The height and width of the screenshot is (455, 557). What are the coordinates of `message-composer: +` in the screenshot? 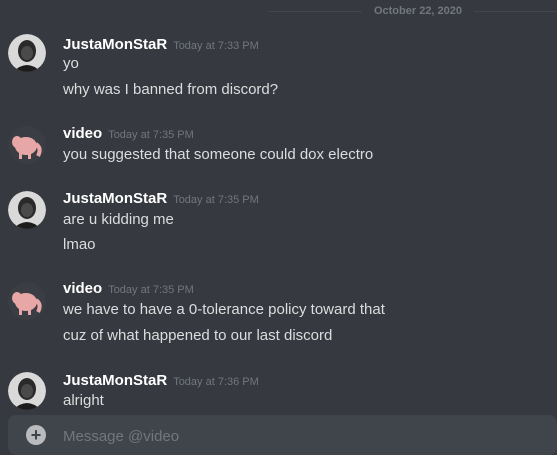 It's located at (282, 435).